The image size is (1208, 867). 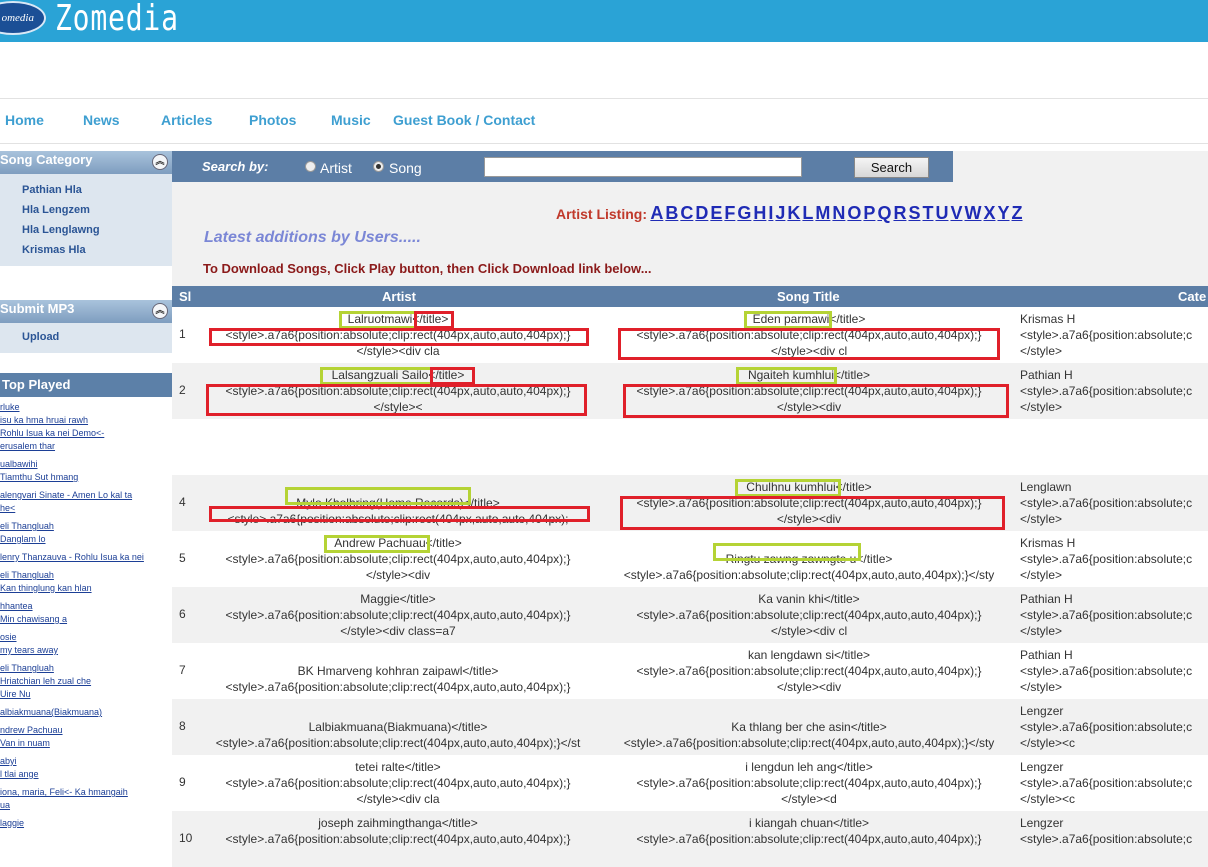 I want to click on top-played-link: iona, maria, Feli<- Ka hmangaih, so click(x=86, y=792).